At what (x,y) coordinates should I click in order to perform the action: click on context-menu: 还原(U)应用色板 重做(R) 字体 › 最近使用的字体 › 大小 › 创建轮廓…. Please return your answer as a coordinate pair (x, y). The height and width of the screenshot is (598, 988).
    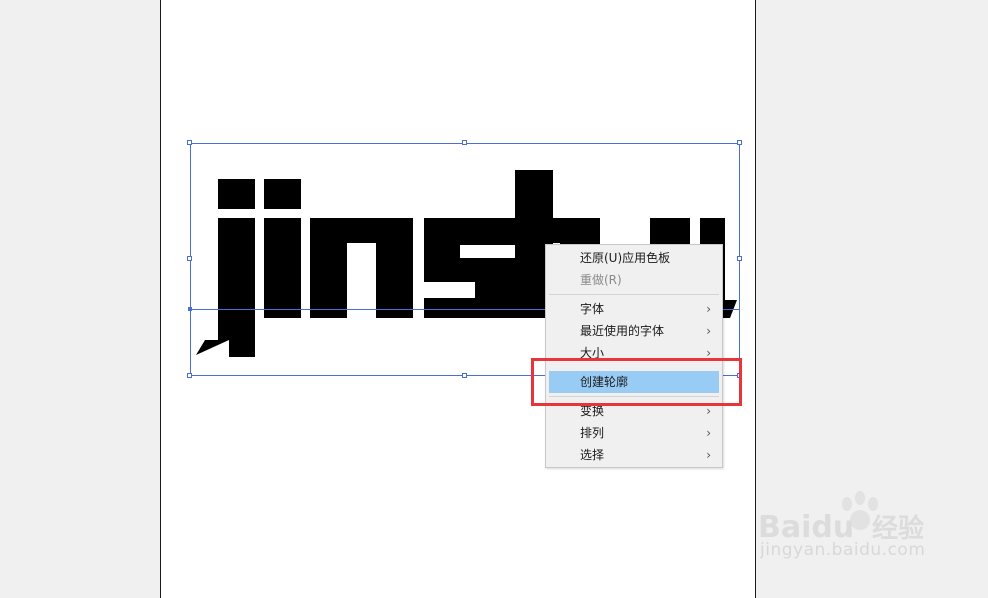
    Looking at the image, I should click on (634, 356).